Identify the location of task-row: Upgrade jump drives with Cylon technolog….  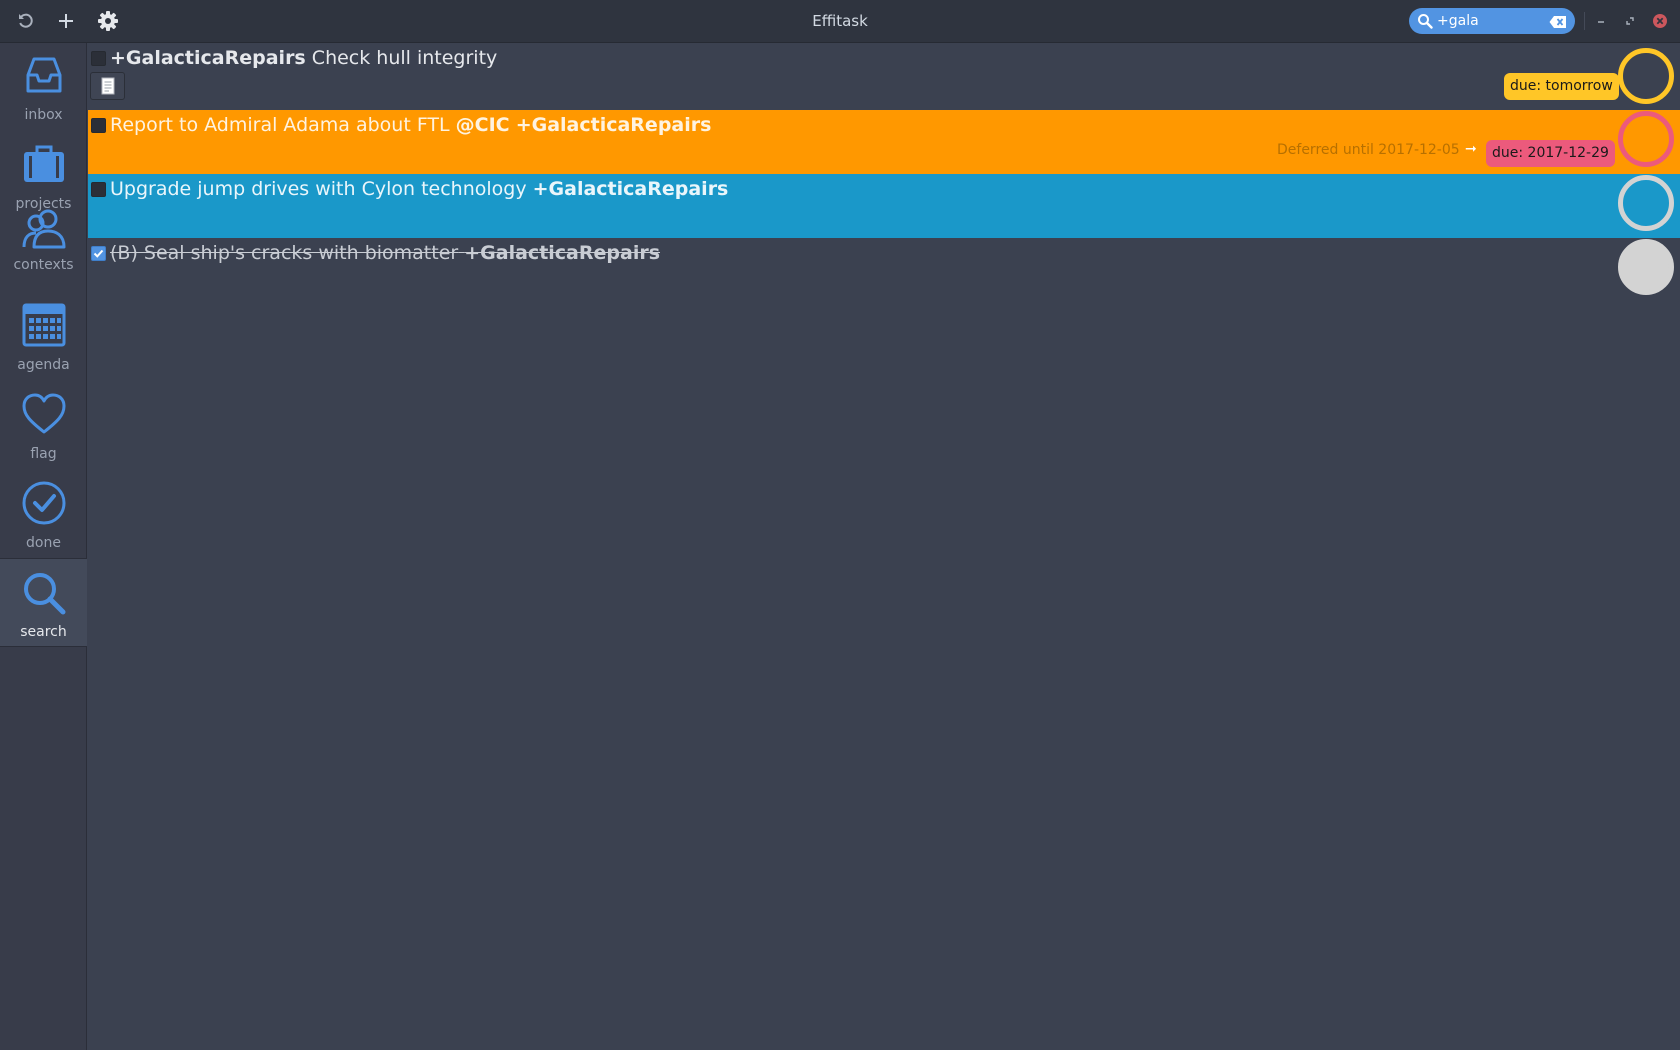
(884, 206).